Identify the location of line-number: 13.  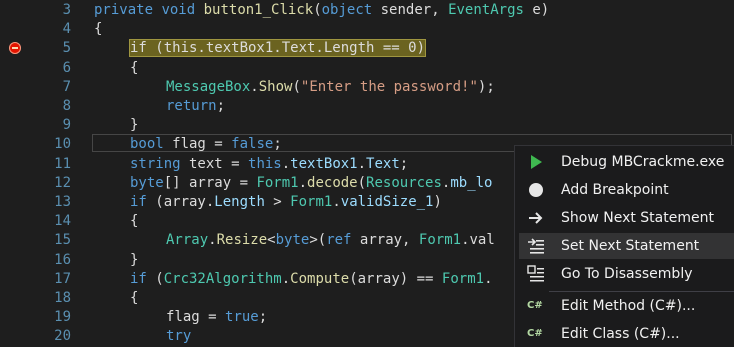
(62, 202).